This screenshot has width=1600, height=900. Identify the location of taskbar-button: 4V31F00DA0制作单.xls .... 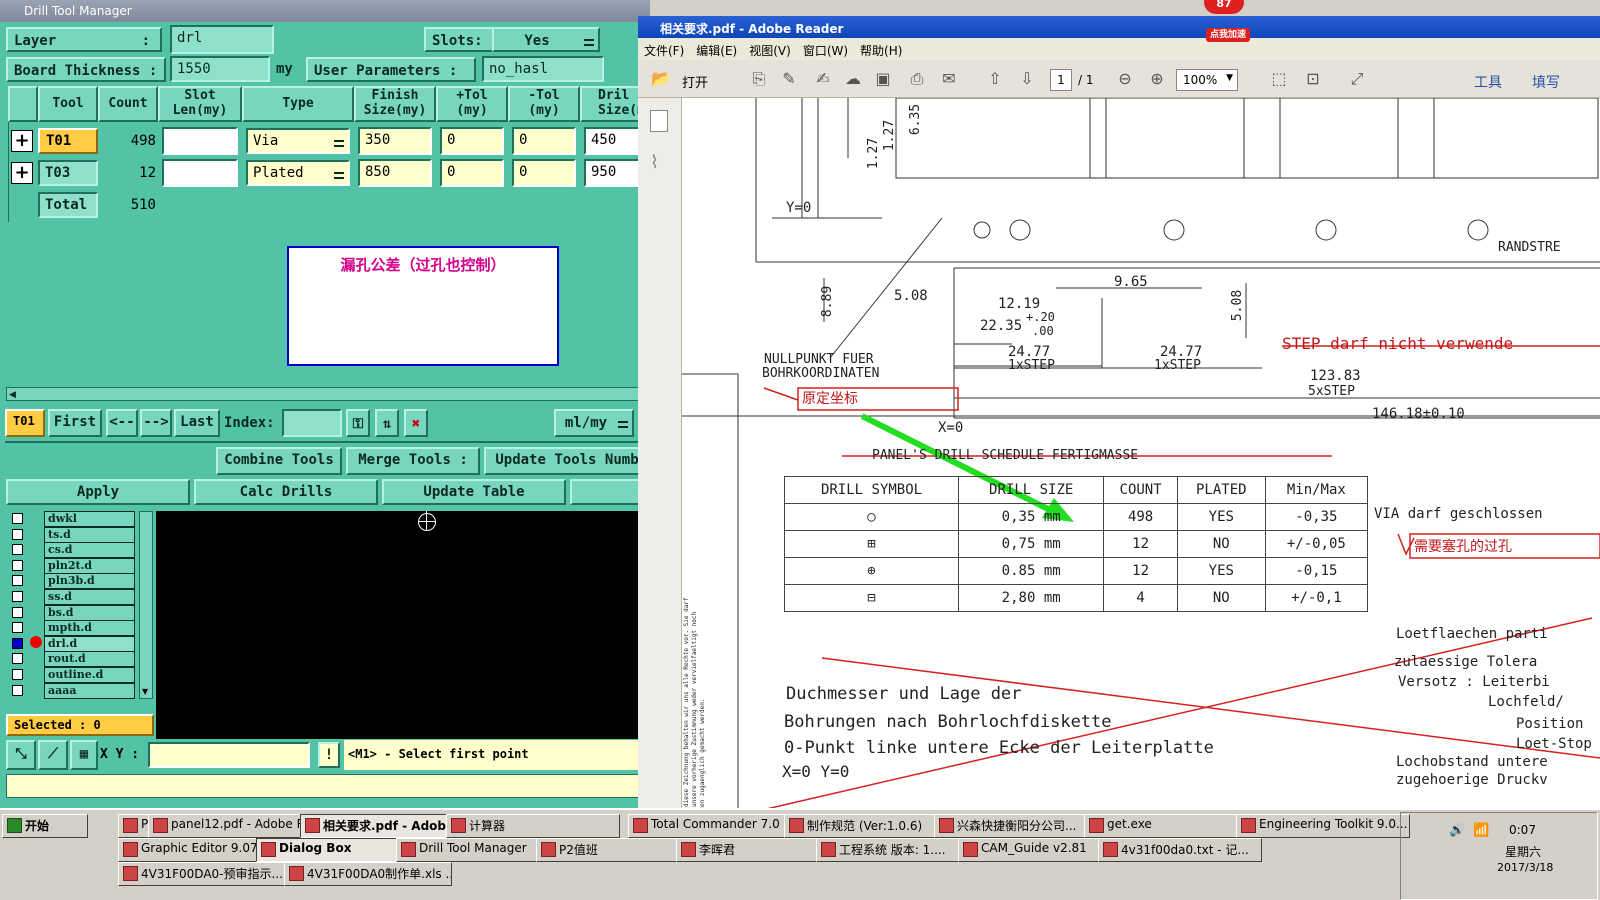
(368, 874).